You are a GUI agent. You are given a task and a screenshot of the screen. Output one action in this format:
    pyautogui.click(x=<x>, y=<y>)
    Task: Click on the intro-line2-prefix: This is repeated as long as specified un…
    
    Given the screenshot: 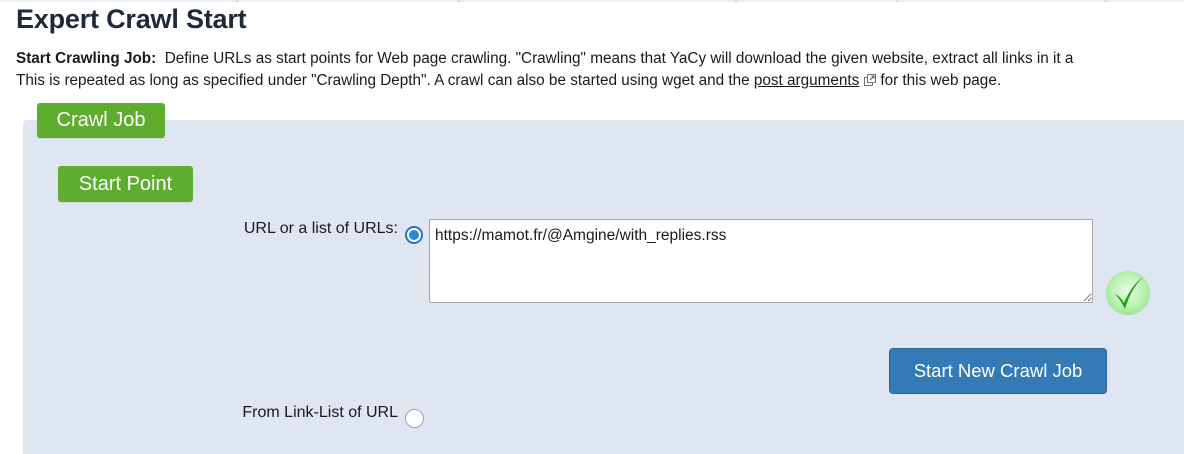 What is the action you would take?
    pyautogui.click(x=383, y=80)
    